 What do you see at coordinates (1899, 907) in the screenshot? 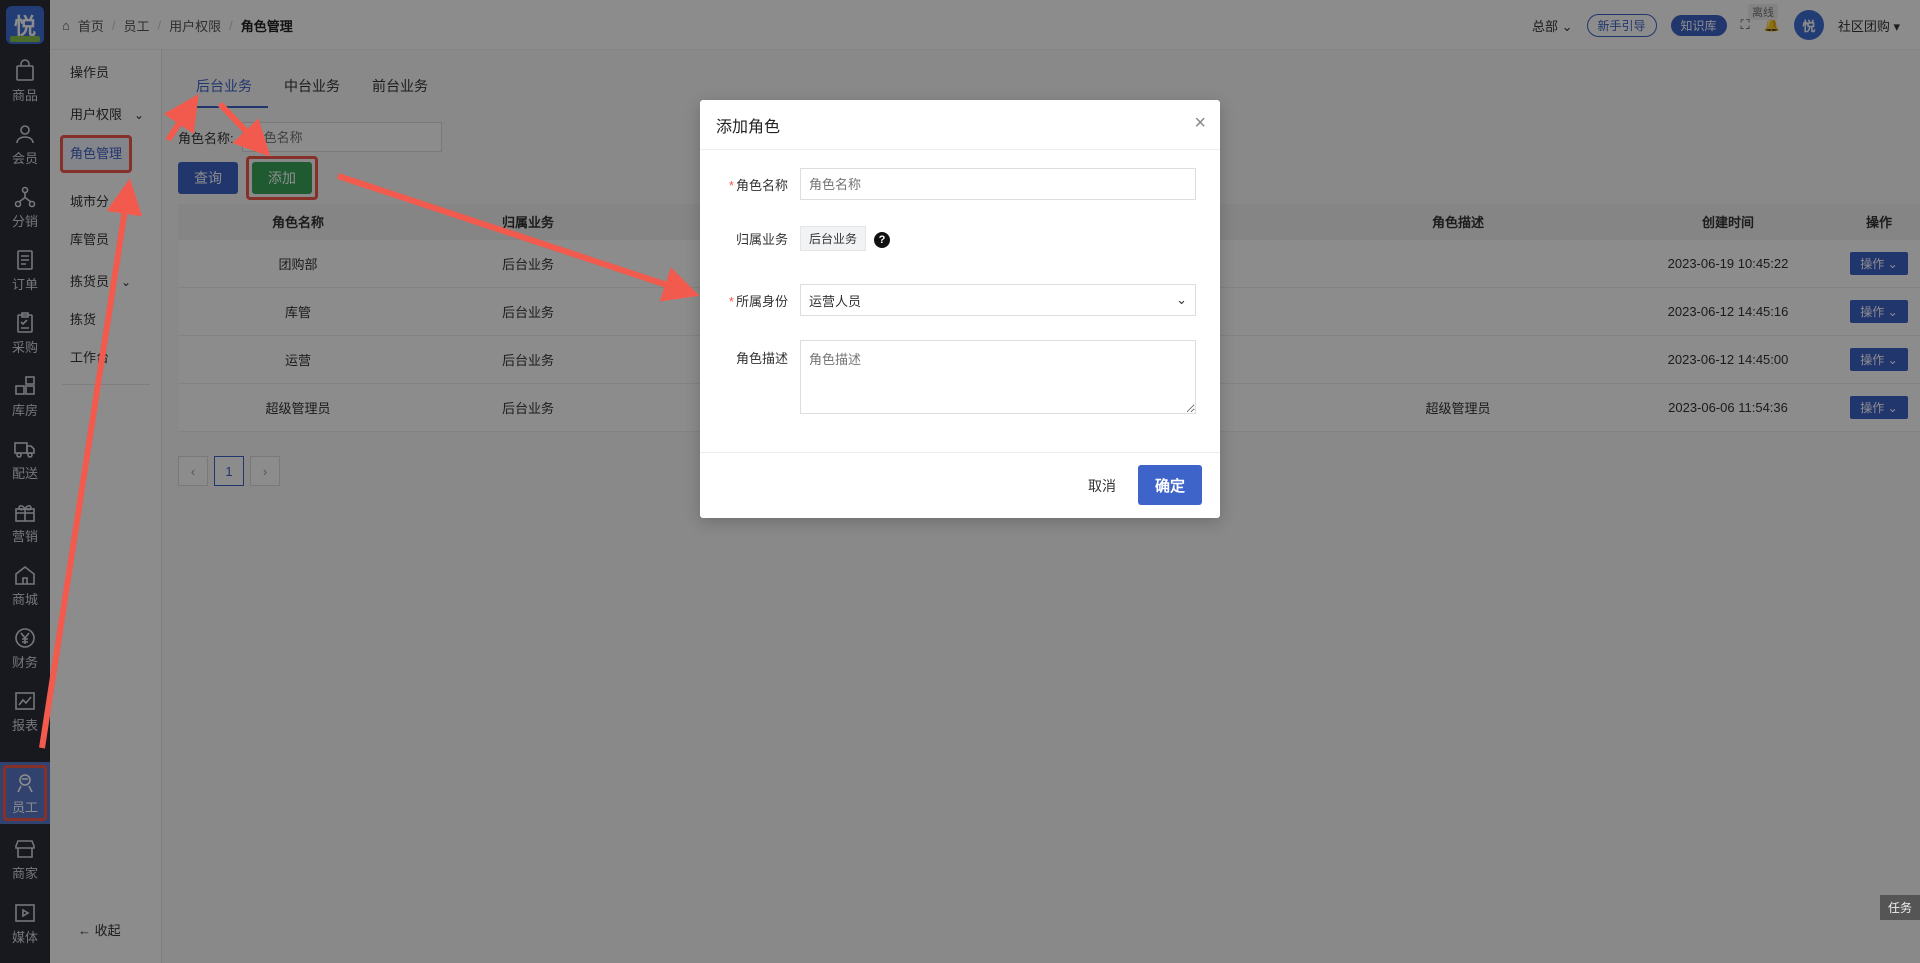
I see `task-button: 任务` at bounding box center [1899, 907].